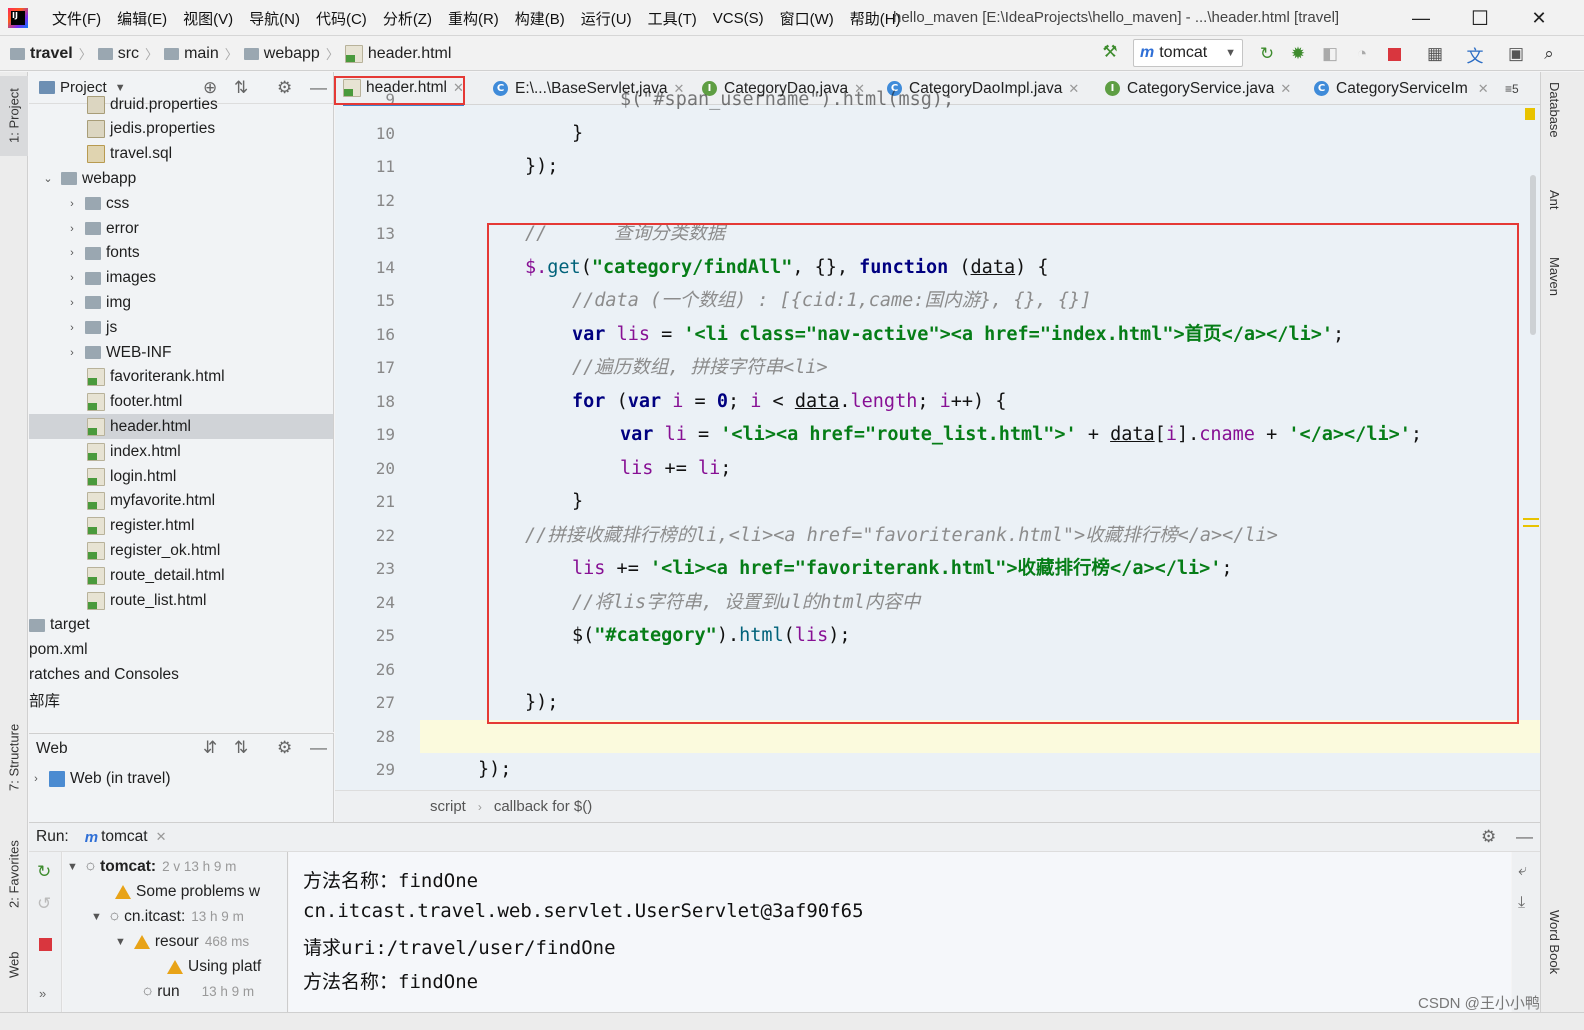 The height and width of the screenshot is (1030, 1584). Describe the element at coordinates (181, 178) in the screenshot. I see `tree-item: ⌄ webapp` at that location.